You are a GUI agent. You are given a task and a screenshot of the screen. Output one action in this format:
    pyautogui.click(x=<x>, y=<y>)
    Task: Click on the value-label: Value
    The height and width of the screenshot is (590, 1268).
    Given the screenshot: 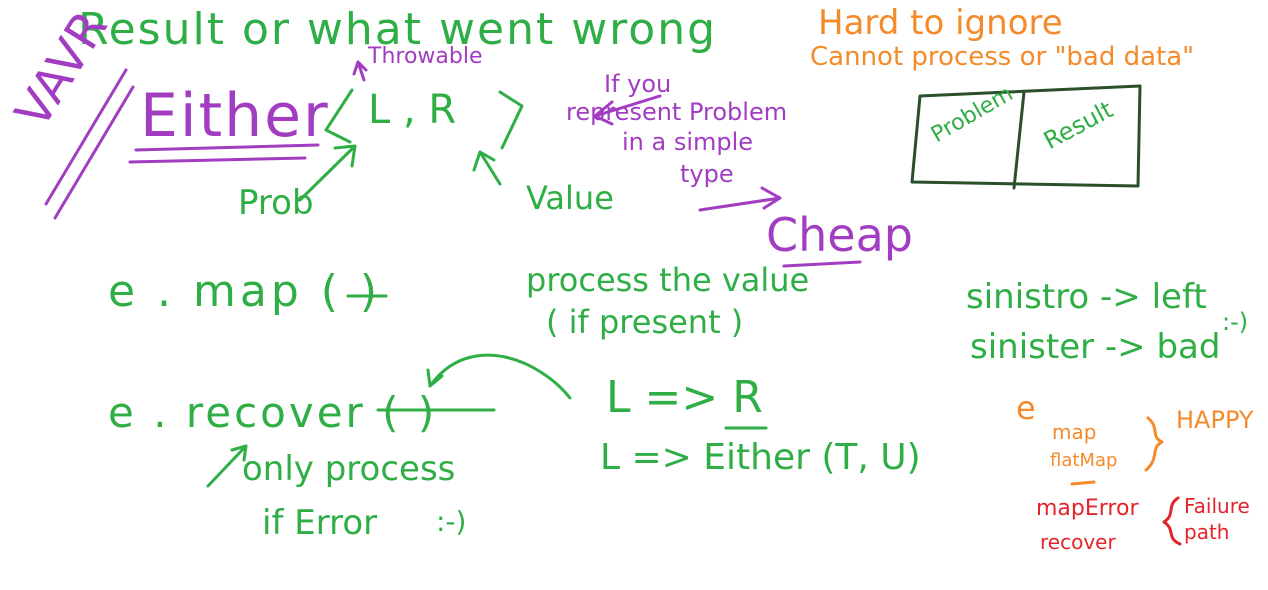 What is the action you would take?
    pyautogui.click(x=570, y=198)
    